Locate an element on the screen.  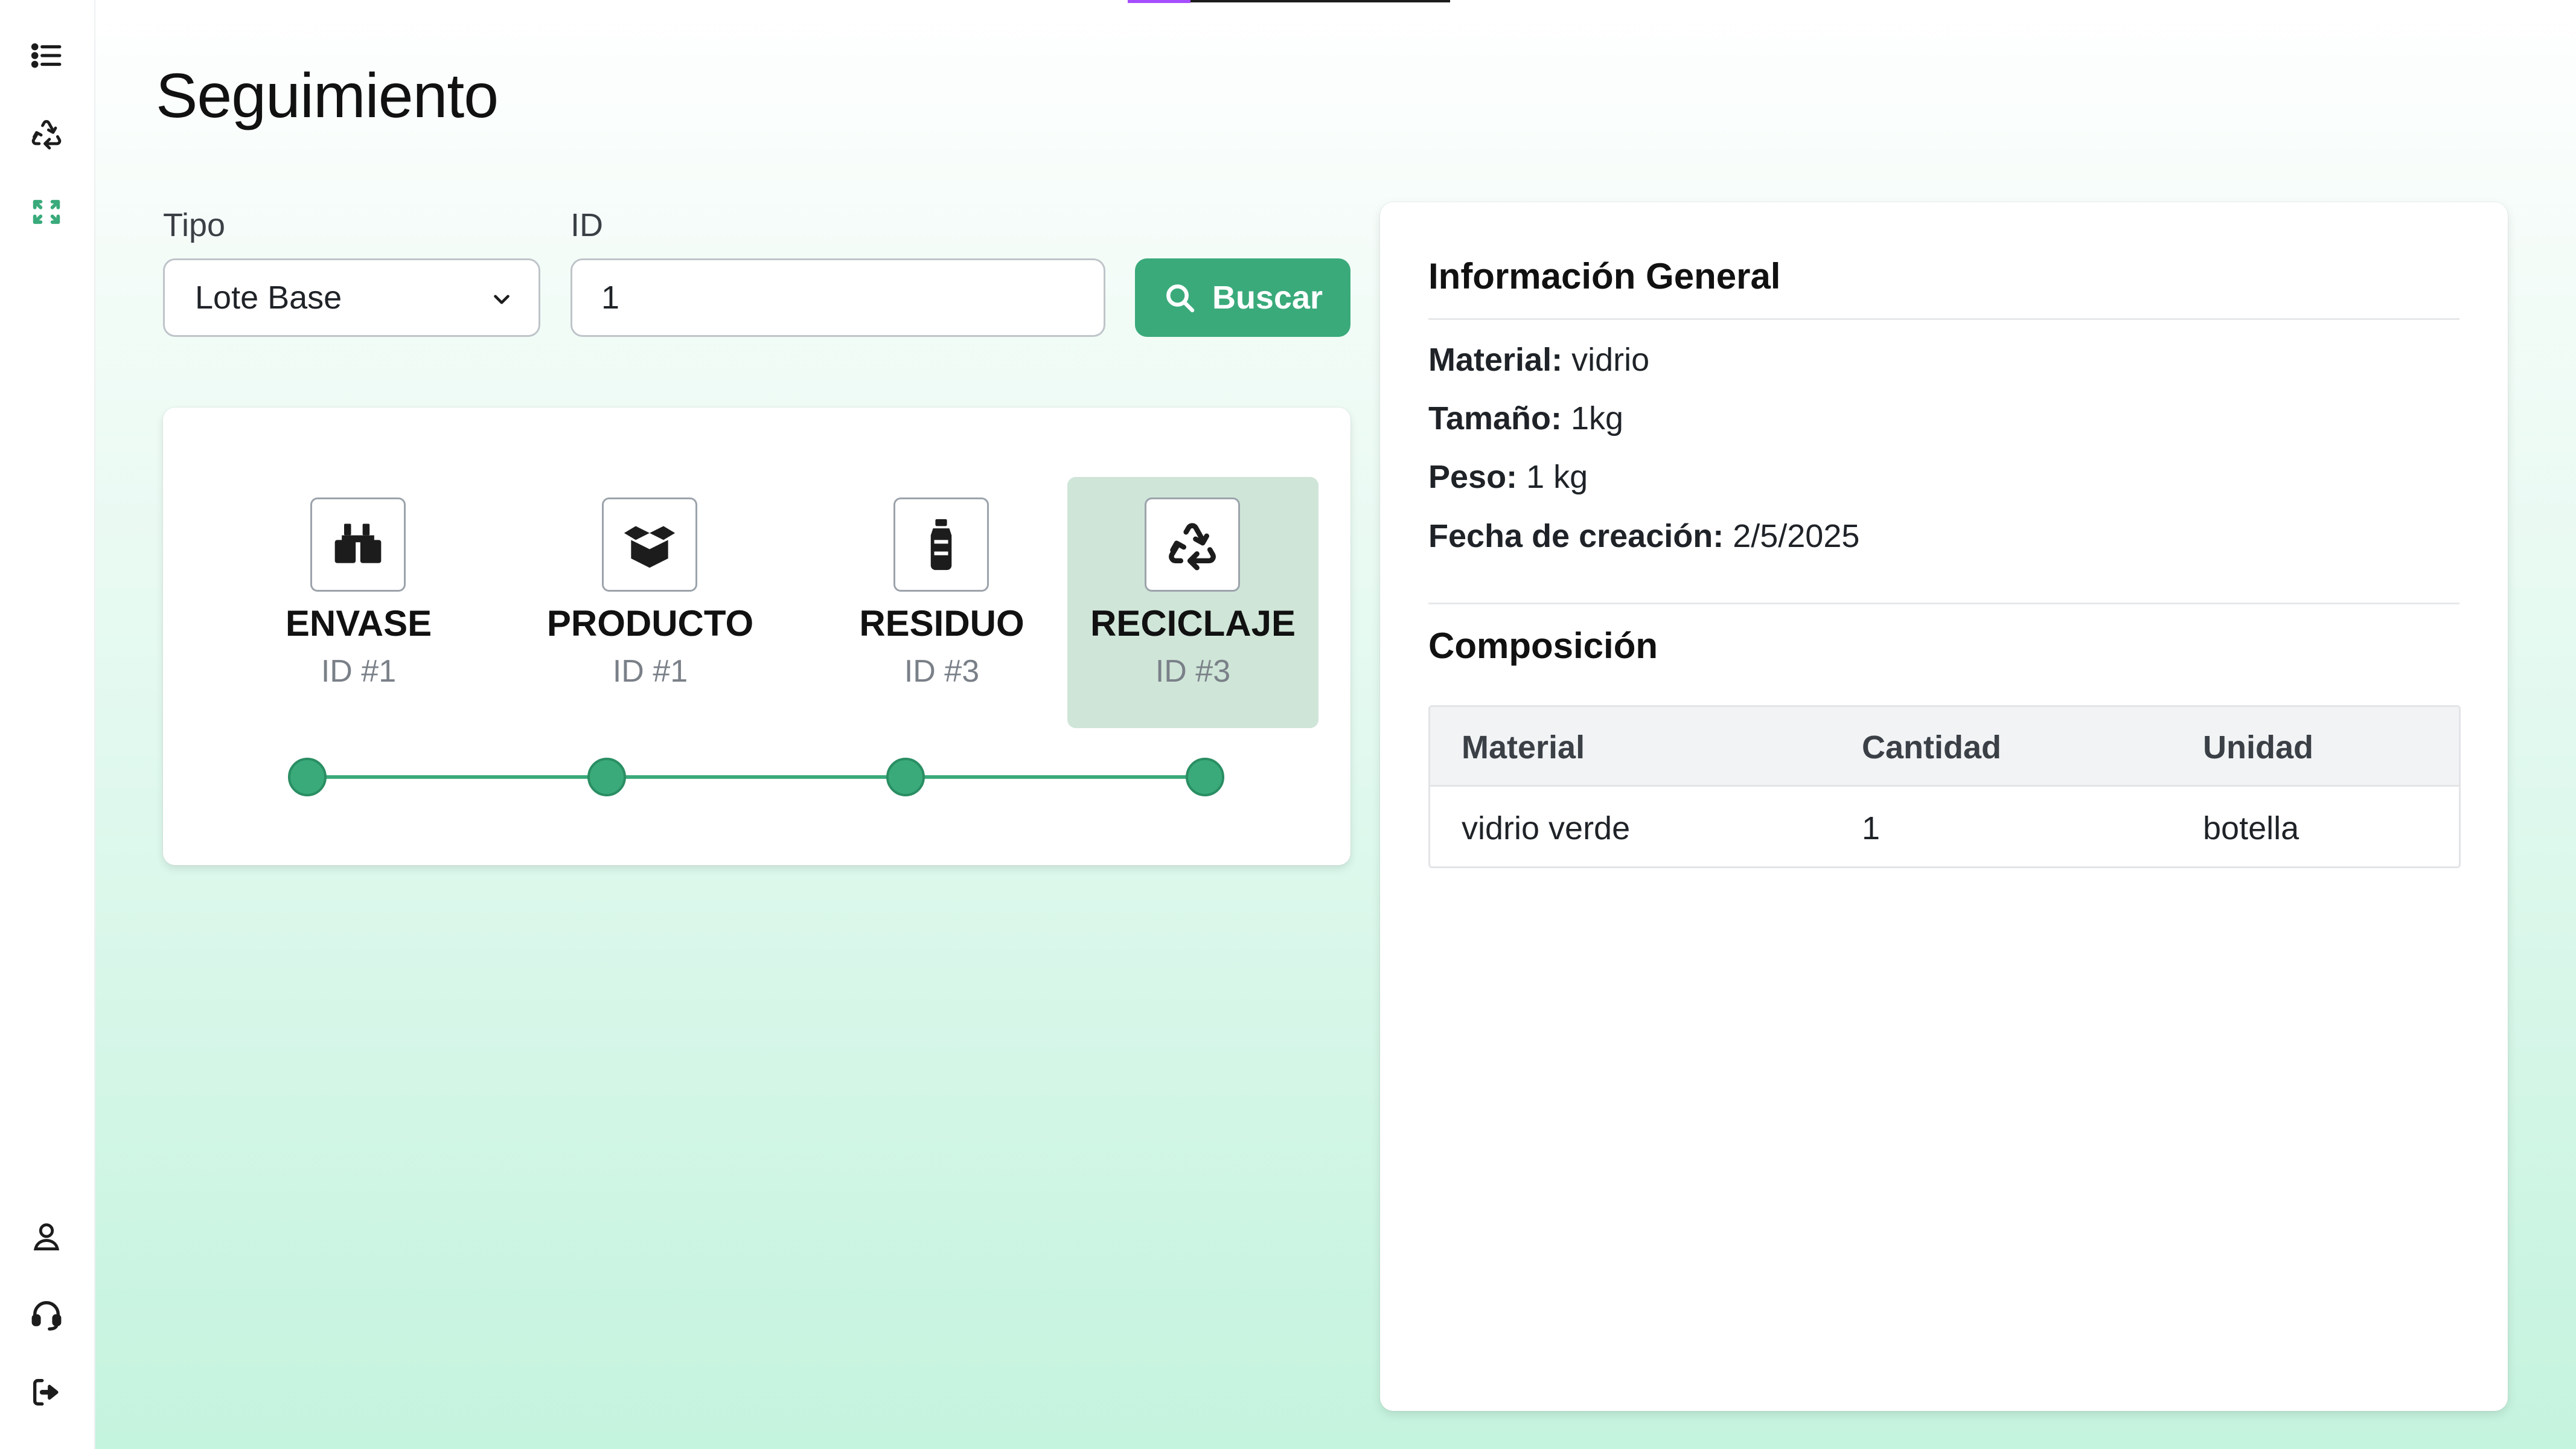
page-title: Seguimiento is located at coordinates (327, 96).